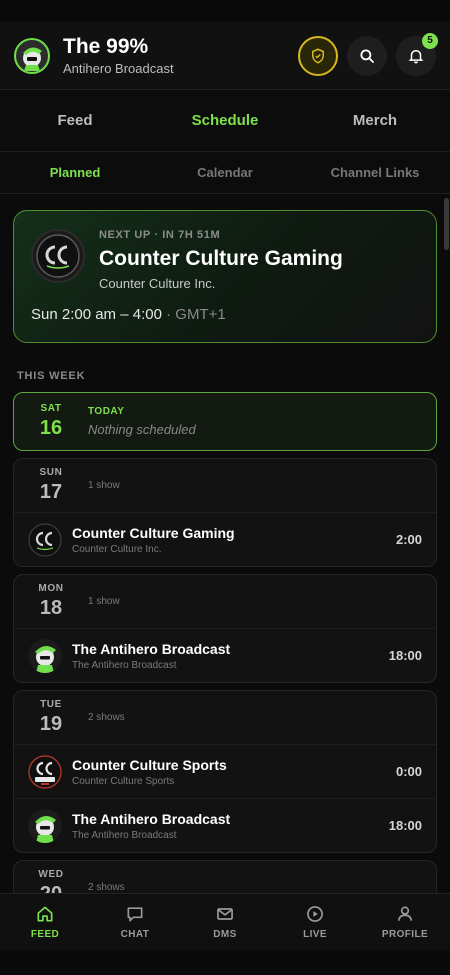  I want to click on notification-badge: 5, so click(430, 40).